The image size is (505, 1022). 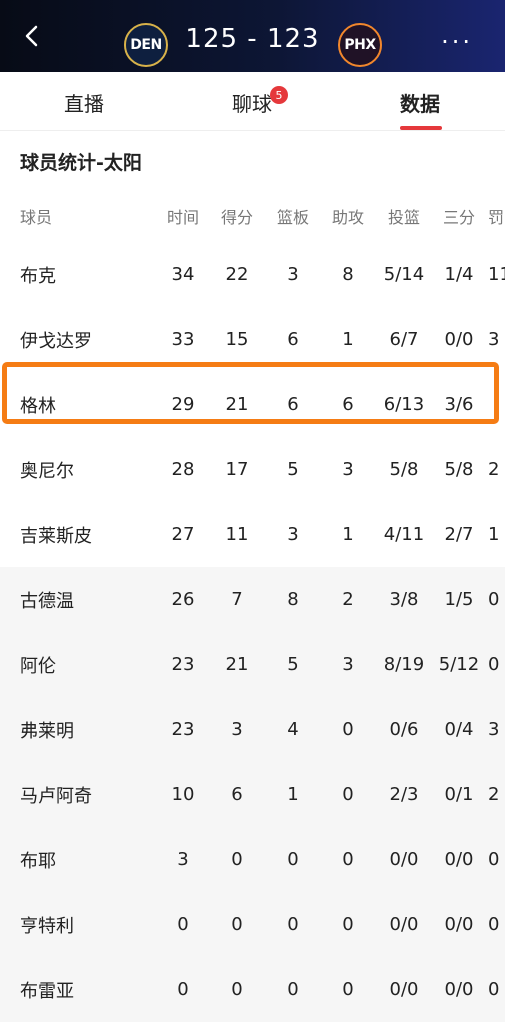 I want to click on table-row: 布克 34 22 3 8 5/14 1/4 11, so click(x=252, y=274).